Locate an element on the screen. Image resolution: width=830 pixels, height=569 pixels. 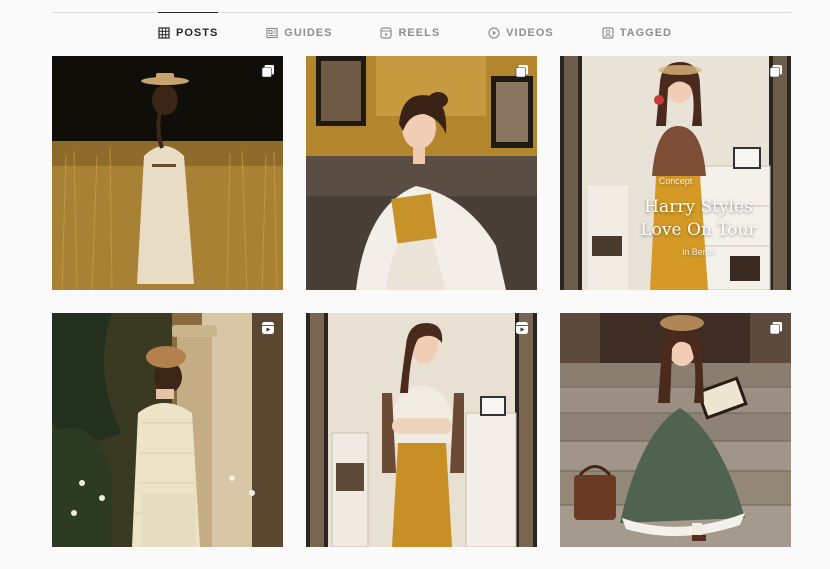
tab-guides: GUIDES is located at coordinates (299, 33).